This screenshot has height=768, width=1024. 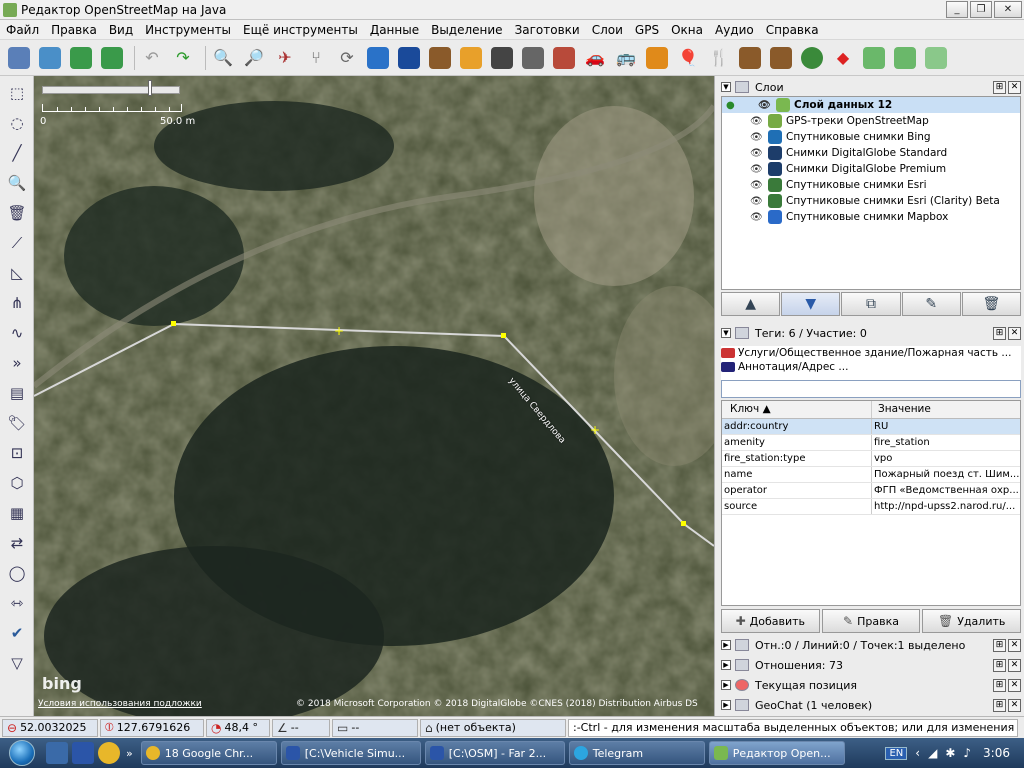 I want to click on validate-tool-icon: ✔, so click(x=17, y=633).